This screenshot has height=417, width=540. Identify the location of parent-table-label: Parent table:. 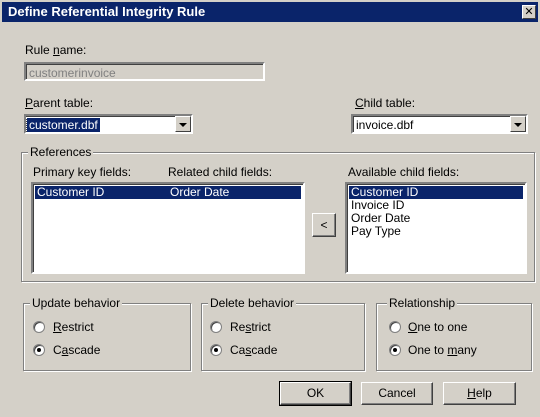
(59, 103).